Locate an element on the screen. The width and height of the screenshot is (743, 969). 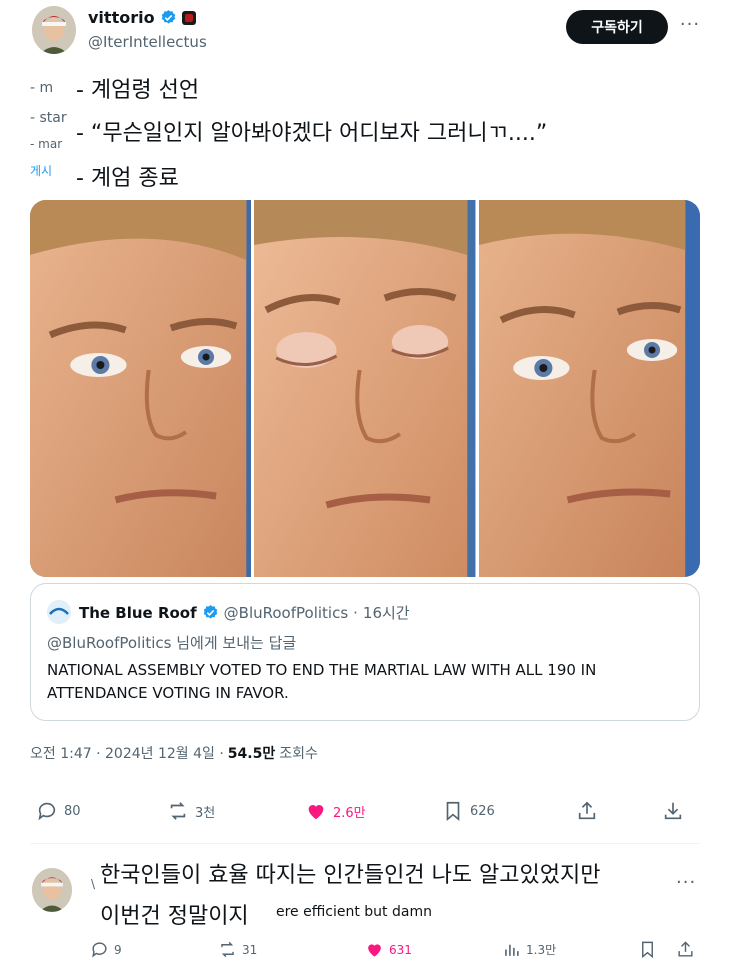
ghost-text: - mar is located at coordinates (46, 144).